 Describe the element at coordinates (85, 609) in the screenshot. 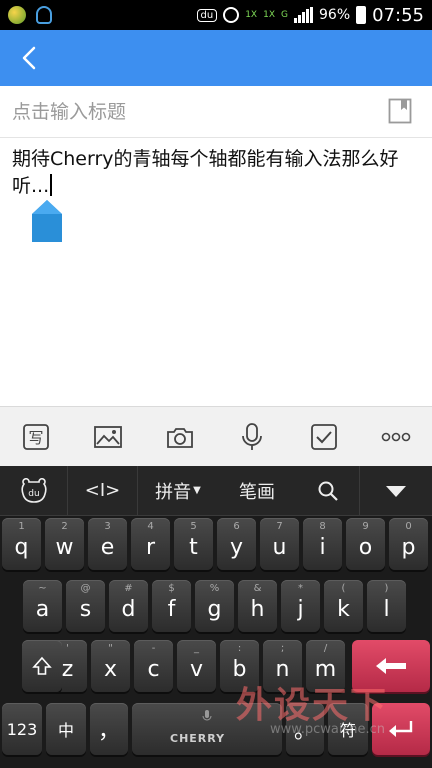

I see `key-label: s` at that location.